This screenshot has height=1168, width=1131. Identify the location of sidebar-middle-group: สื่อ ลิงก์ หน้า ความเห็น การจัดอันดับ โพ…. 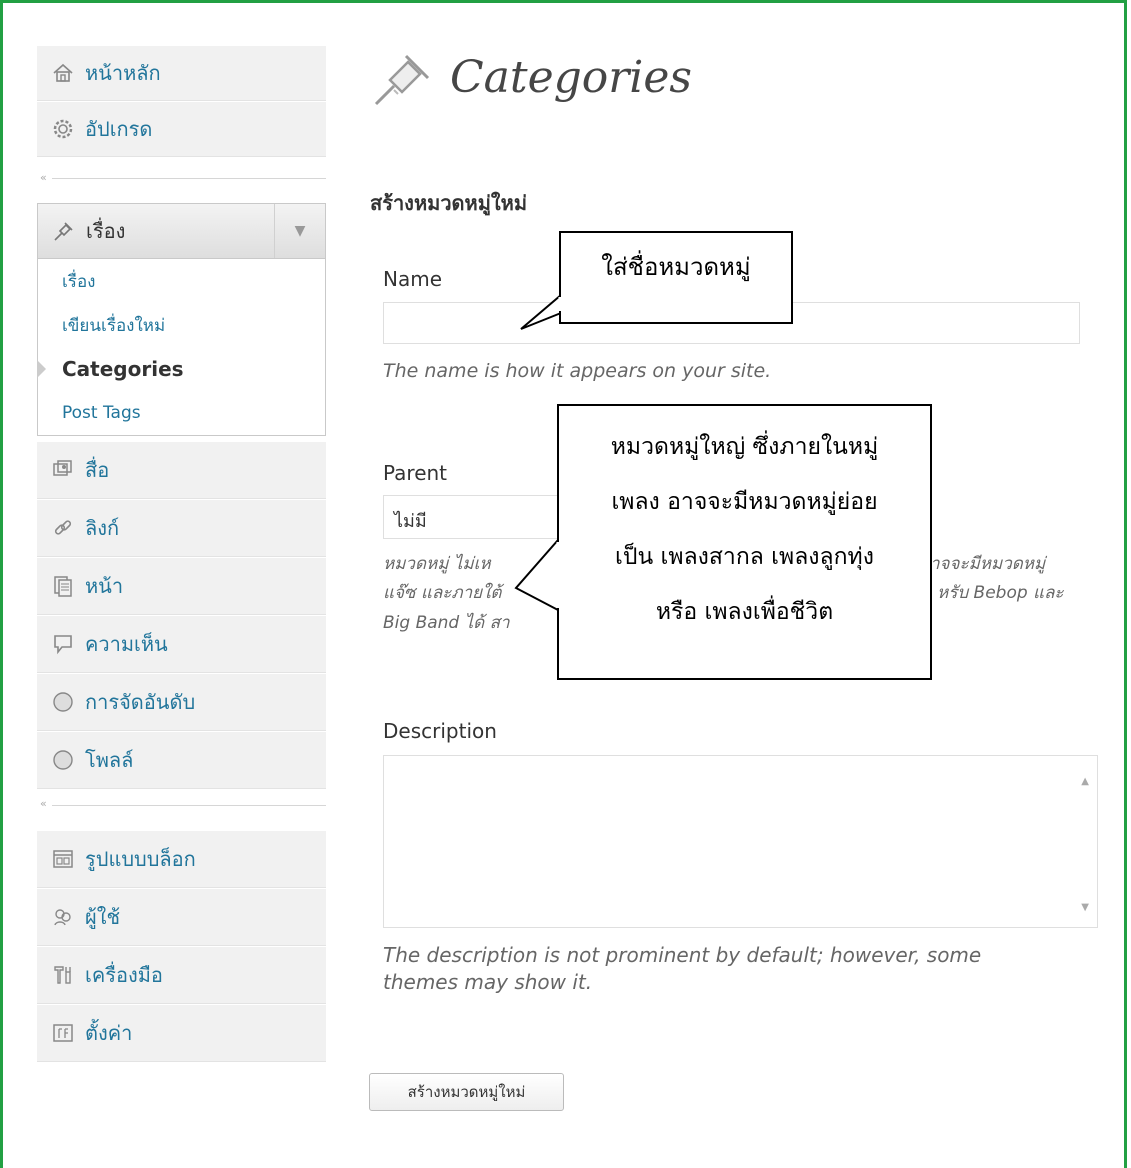
(181, 615).